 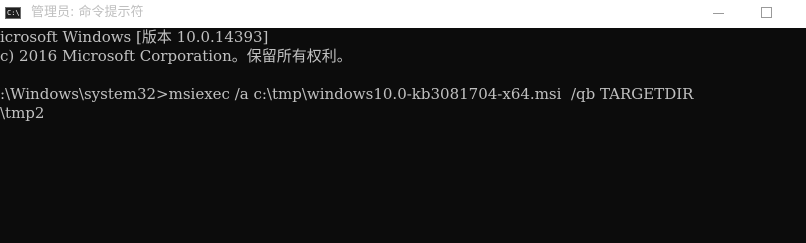 I want to click on console-line: c) 2016 Microsoft Corporation。保留所有权利。, so click(x=176, y=56).